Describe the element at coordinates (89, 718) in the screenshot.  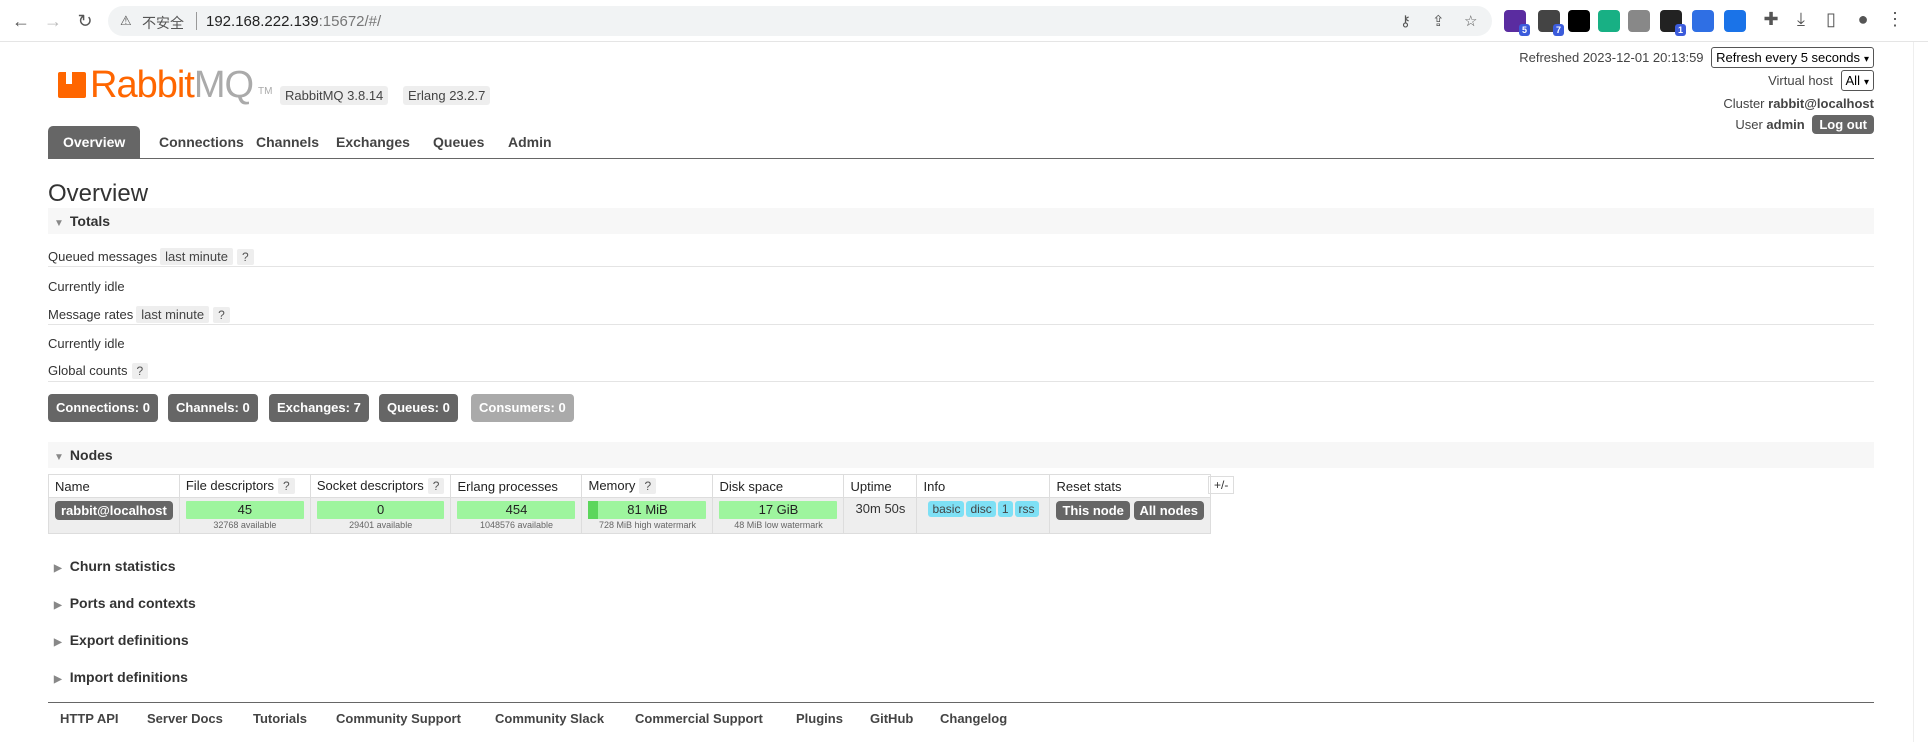
I see `footer-link-http-api: HTTP API` at that location.